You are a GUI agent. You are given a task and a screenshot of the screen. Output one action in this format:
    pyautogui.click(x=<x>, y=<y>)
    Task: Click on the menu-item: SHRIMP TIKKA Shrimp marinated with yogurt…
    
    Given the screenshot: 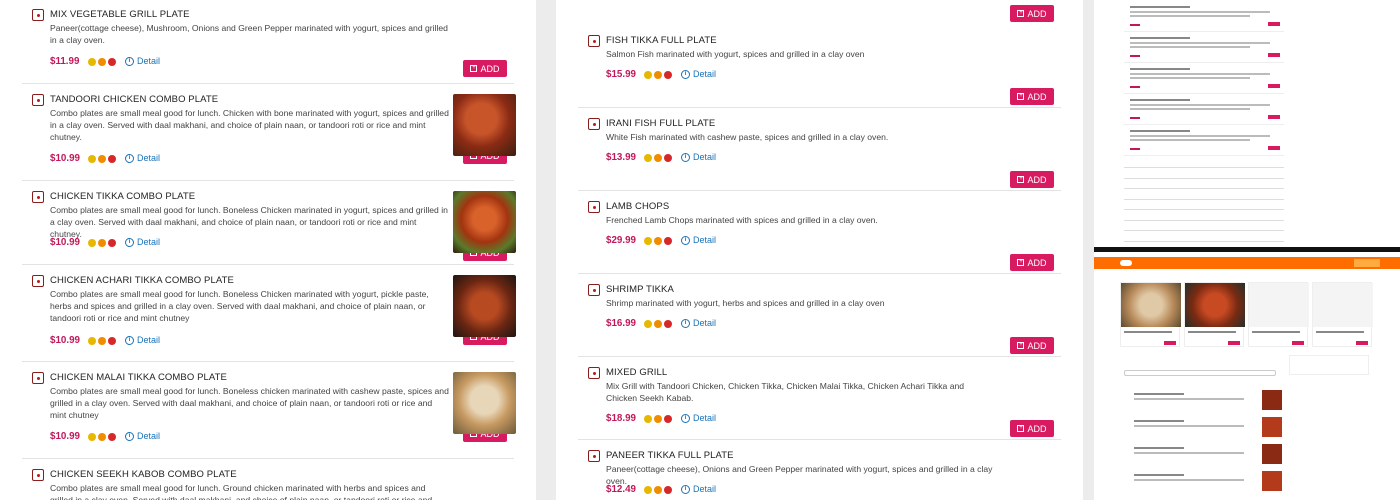 What is the action you would take?
    pyautogui.click(x=819, y=315)
    